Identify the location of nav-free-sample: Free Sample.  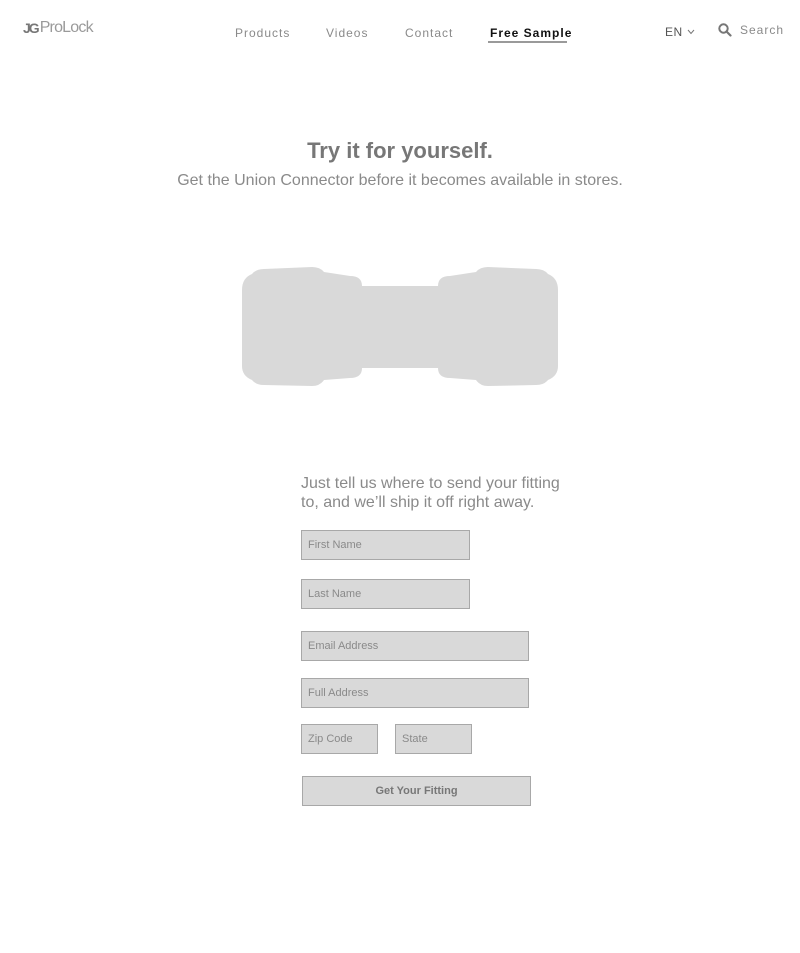
(531, 33).